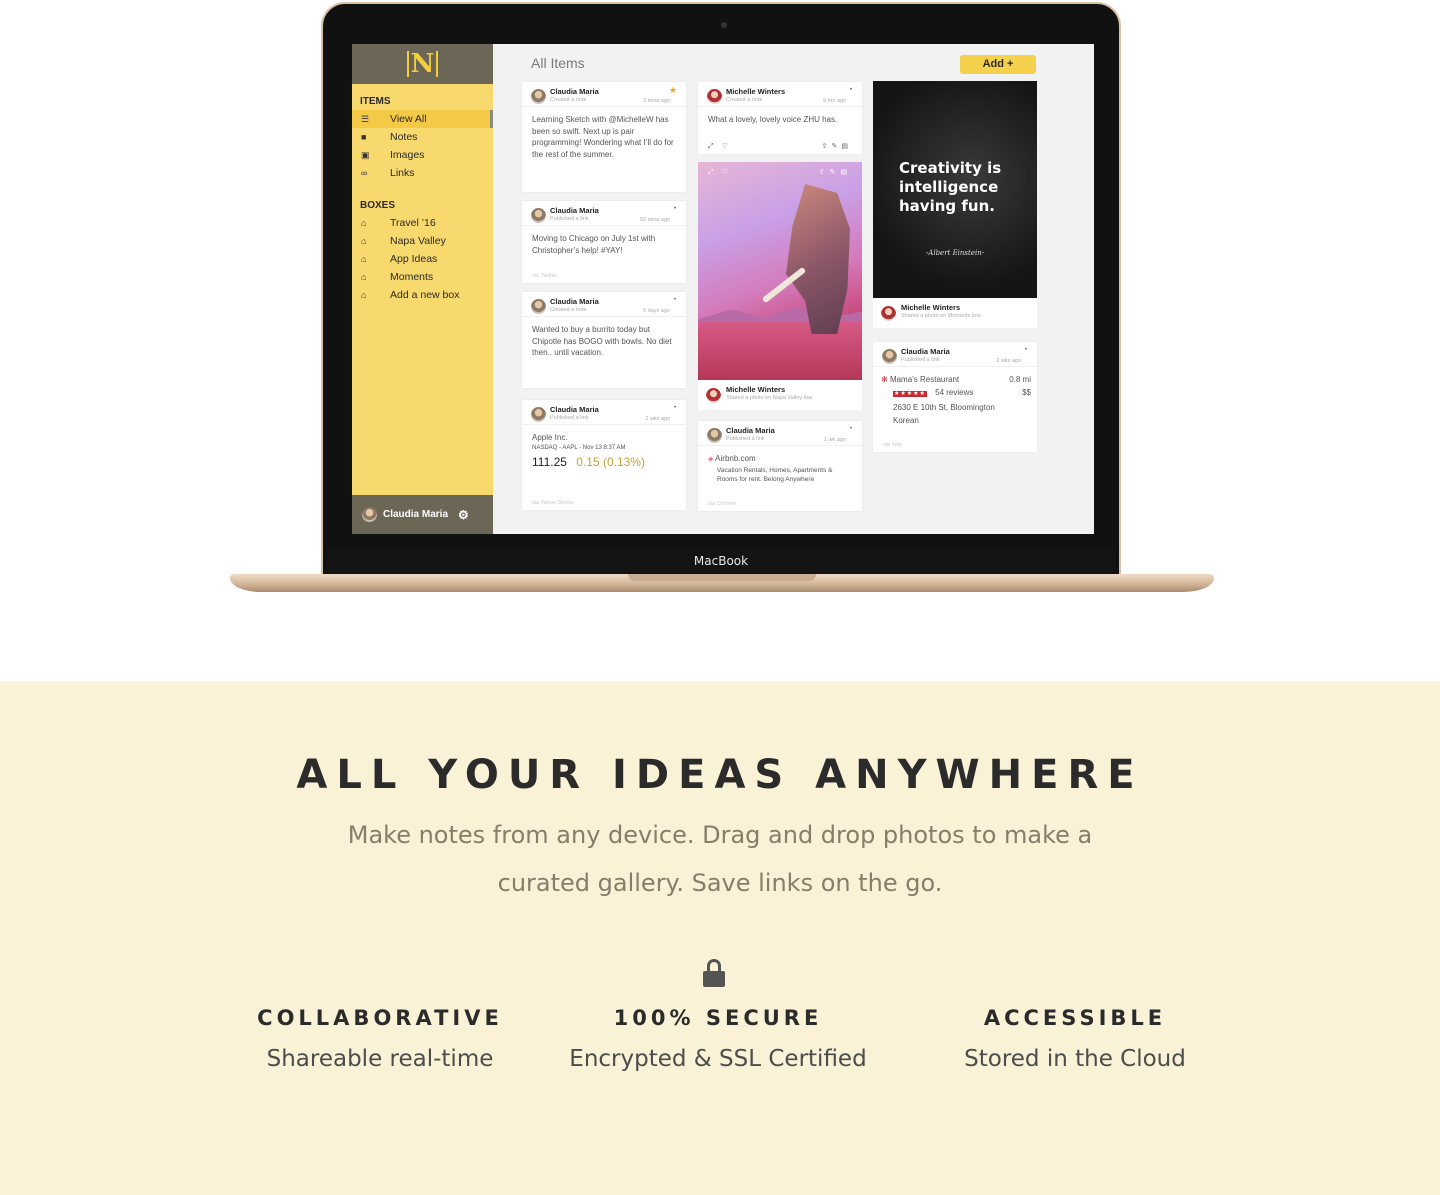 Image resolution: width=1440 pixels, height=1195 pixels. Describe the element at coordinates (422, 137) in the screenshot. I see `sidebar-item-notes: ■ Notes` at that location.